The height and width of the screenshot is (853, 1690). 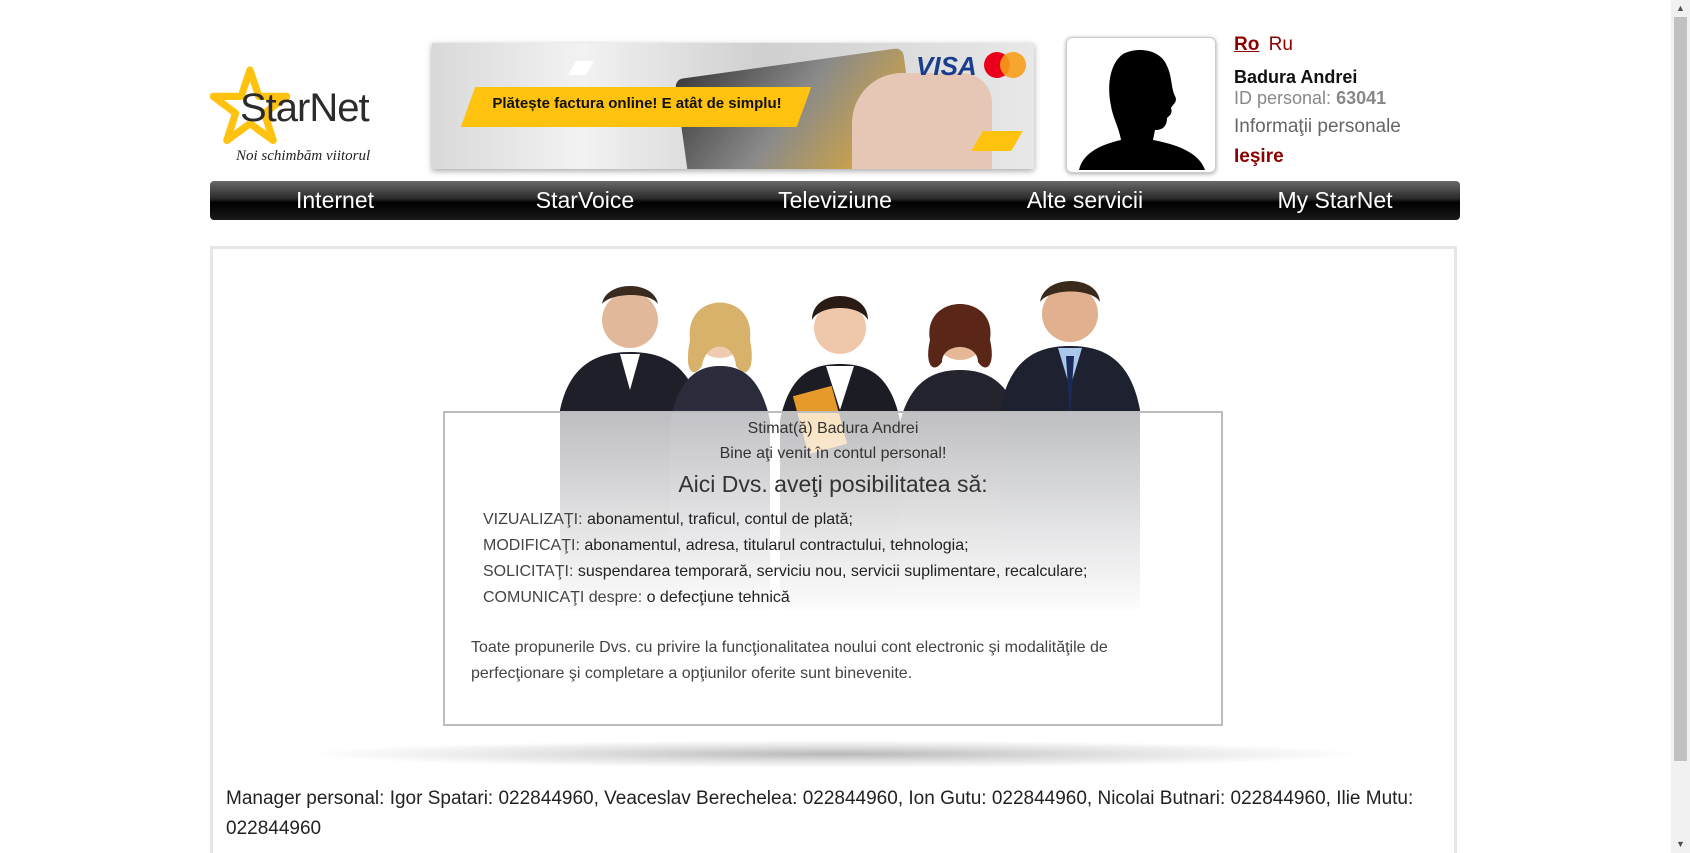 What do you see at coordinates (305, 108) in the screenshot?
I see `logo-text: StarNet` at bounding box center [305, 108].